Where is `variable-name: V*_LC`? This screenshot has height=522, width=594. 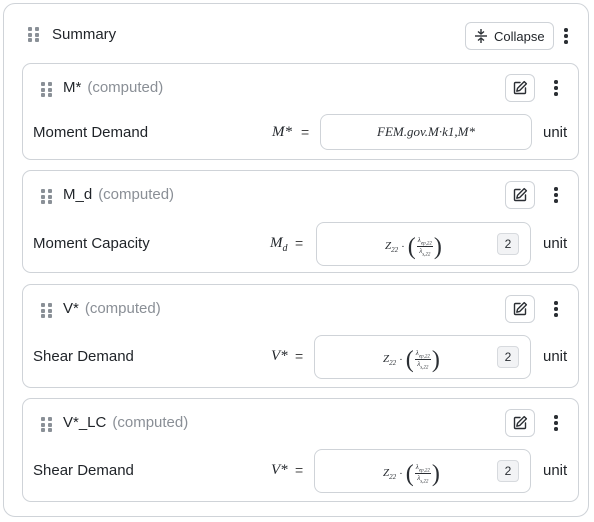
variable-name: V*_LC is located at coordinates (85, 422).